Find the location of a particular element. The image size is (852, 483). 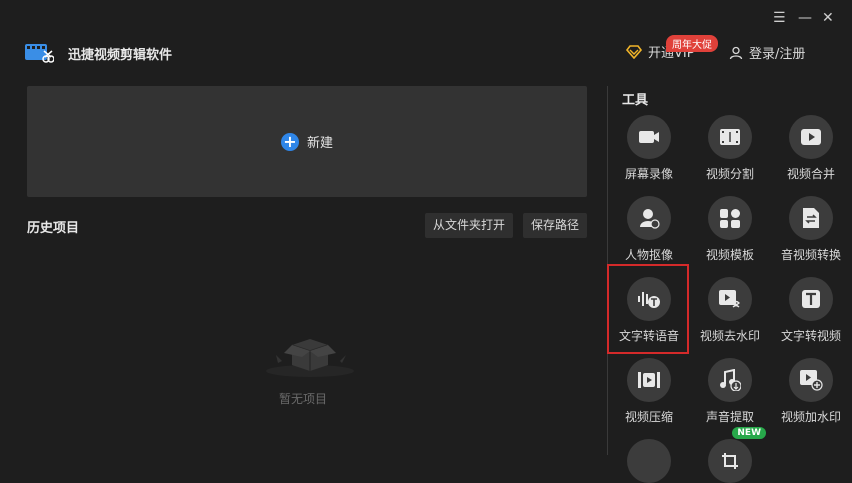

film-cut-icon is located at coordinates (730, 137).